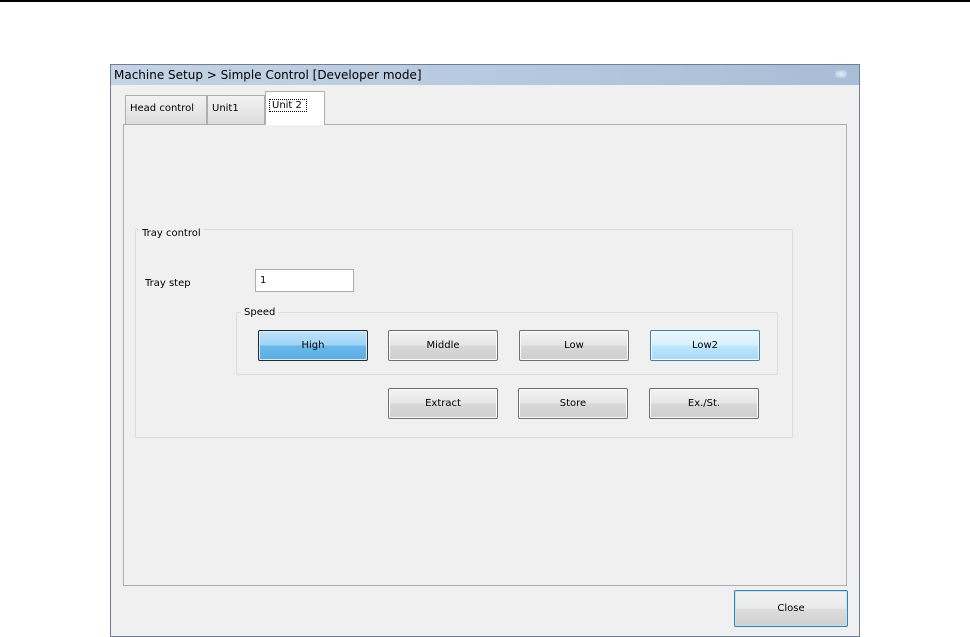 This screenshot has height=637, width=970. What do you see at coordinates (304, 280) in the screenshot?
I see `tray-step-input` at bounding box center [304, 280].